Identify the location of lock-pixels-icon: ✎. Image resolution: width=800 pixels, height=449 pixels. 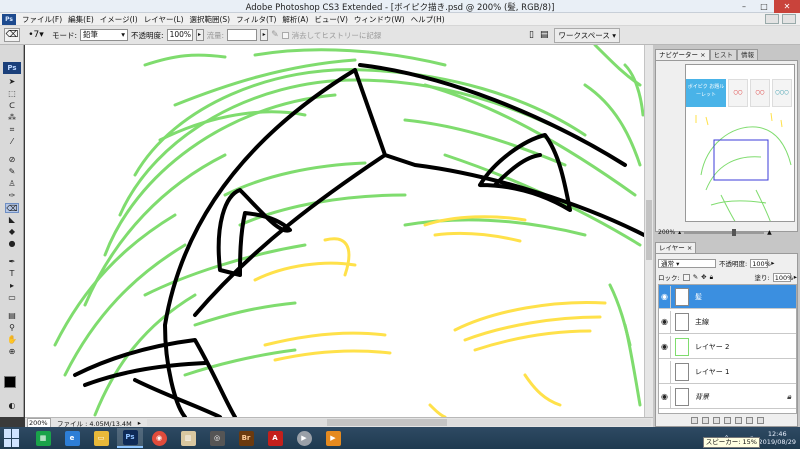
(695, 277).